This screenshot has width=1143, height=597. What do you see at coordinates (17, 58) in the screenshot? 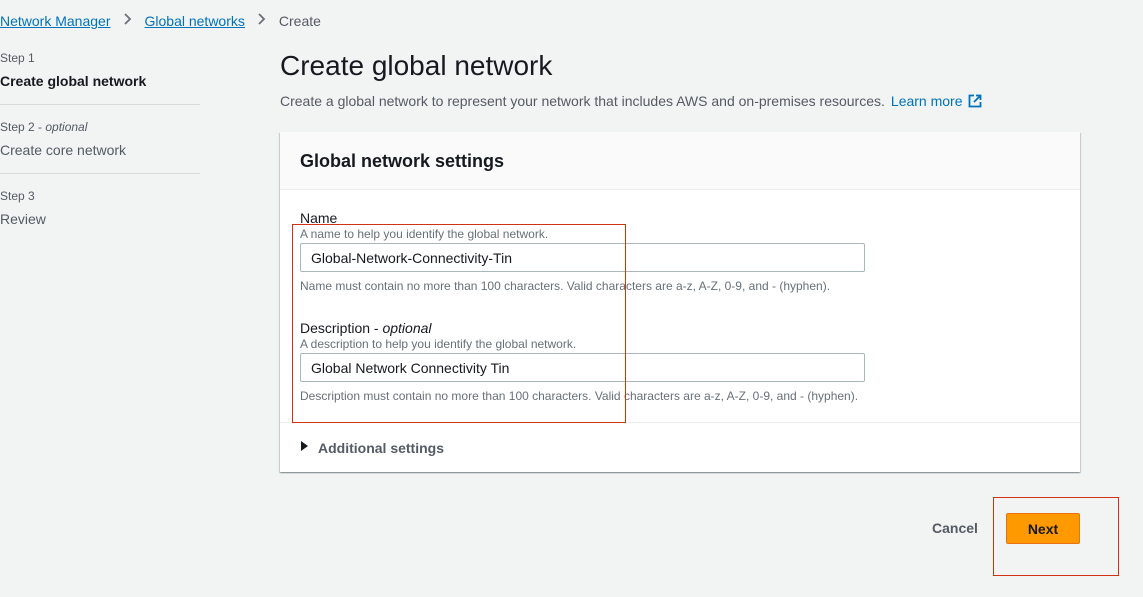
I see `step-number: Step 1` at bounding box center [17, 58].